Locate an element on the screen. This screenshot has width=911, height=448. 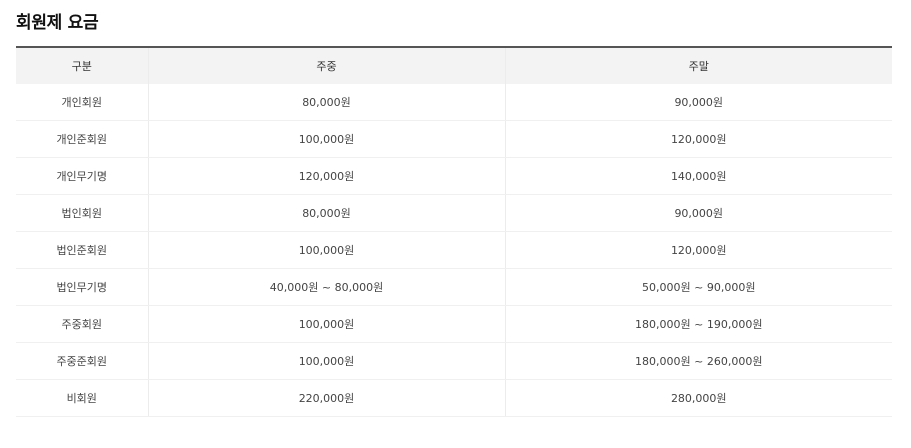
cell-weekend: 140,000원 is located at coordinates (698, 176).